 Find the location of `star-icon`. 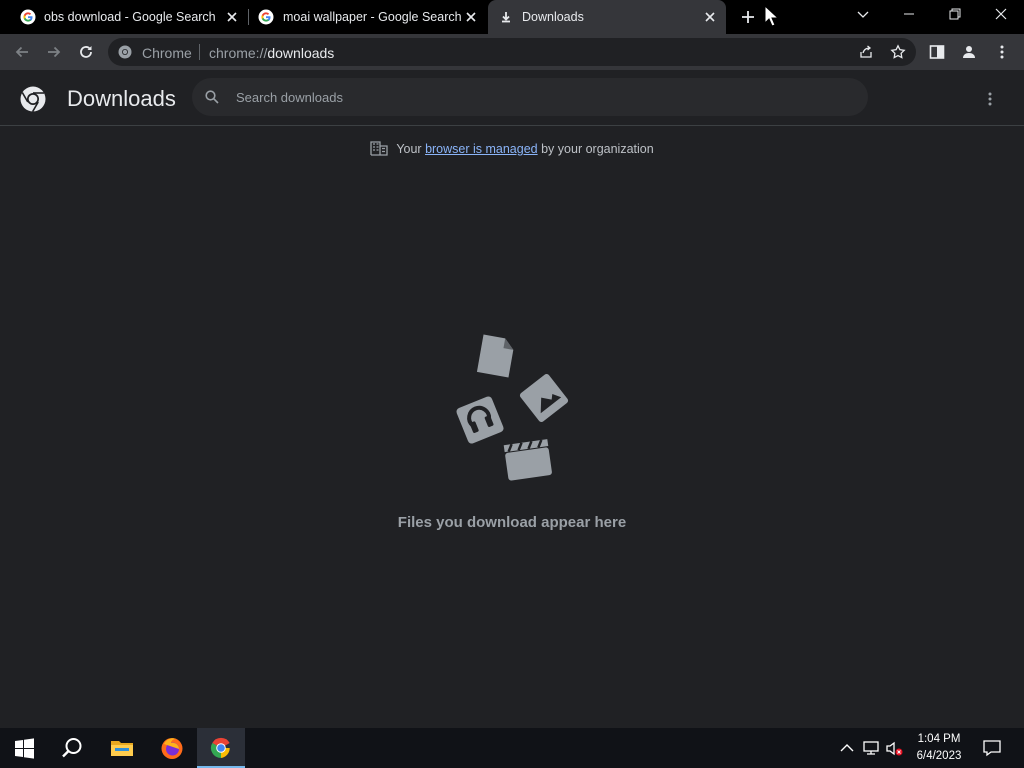

star-icon is located at coordinates (898, 52).